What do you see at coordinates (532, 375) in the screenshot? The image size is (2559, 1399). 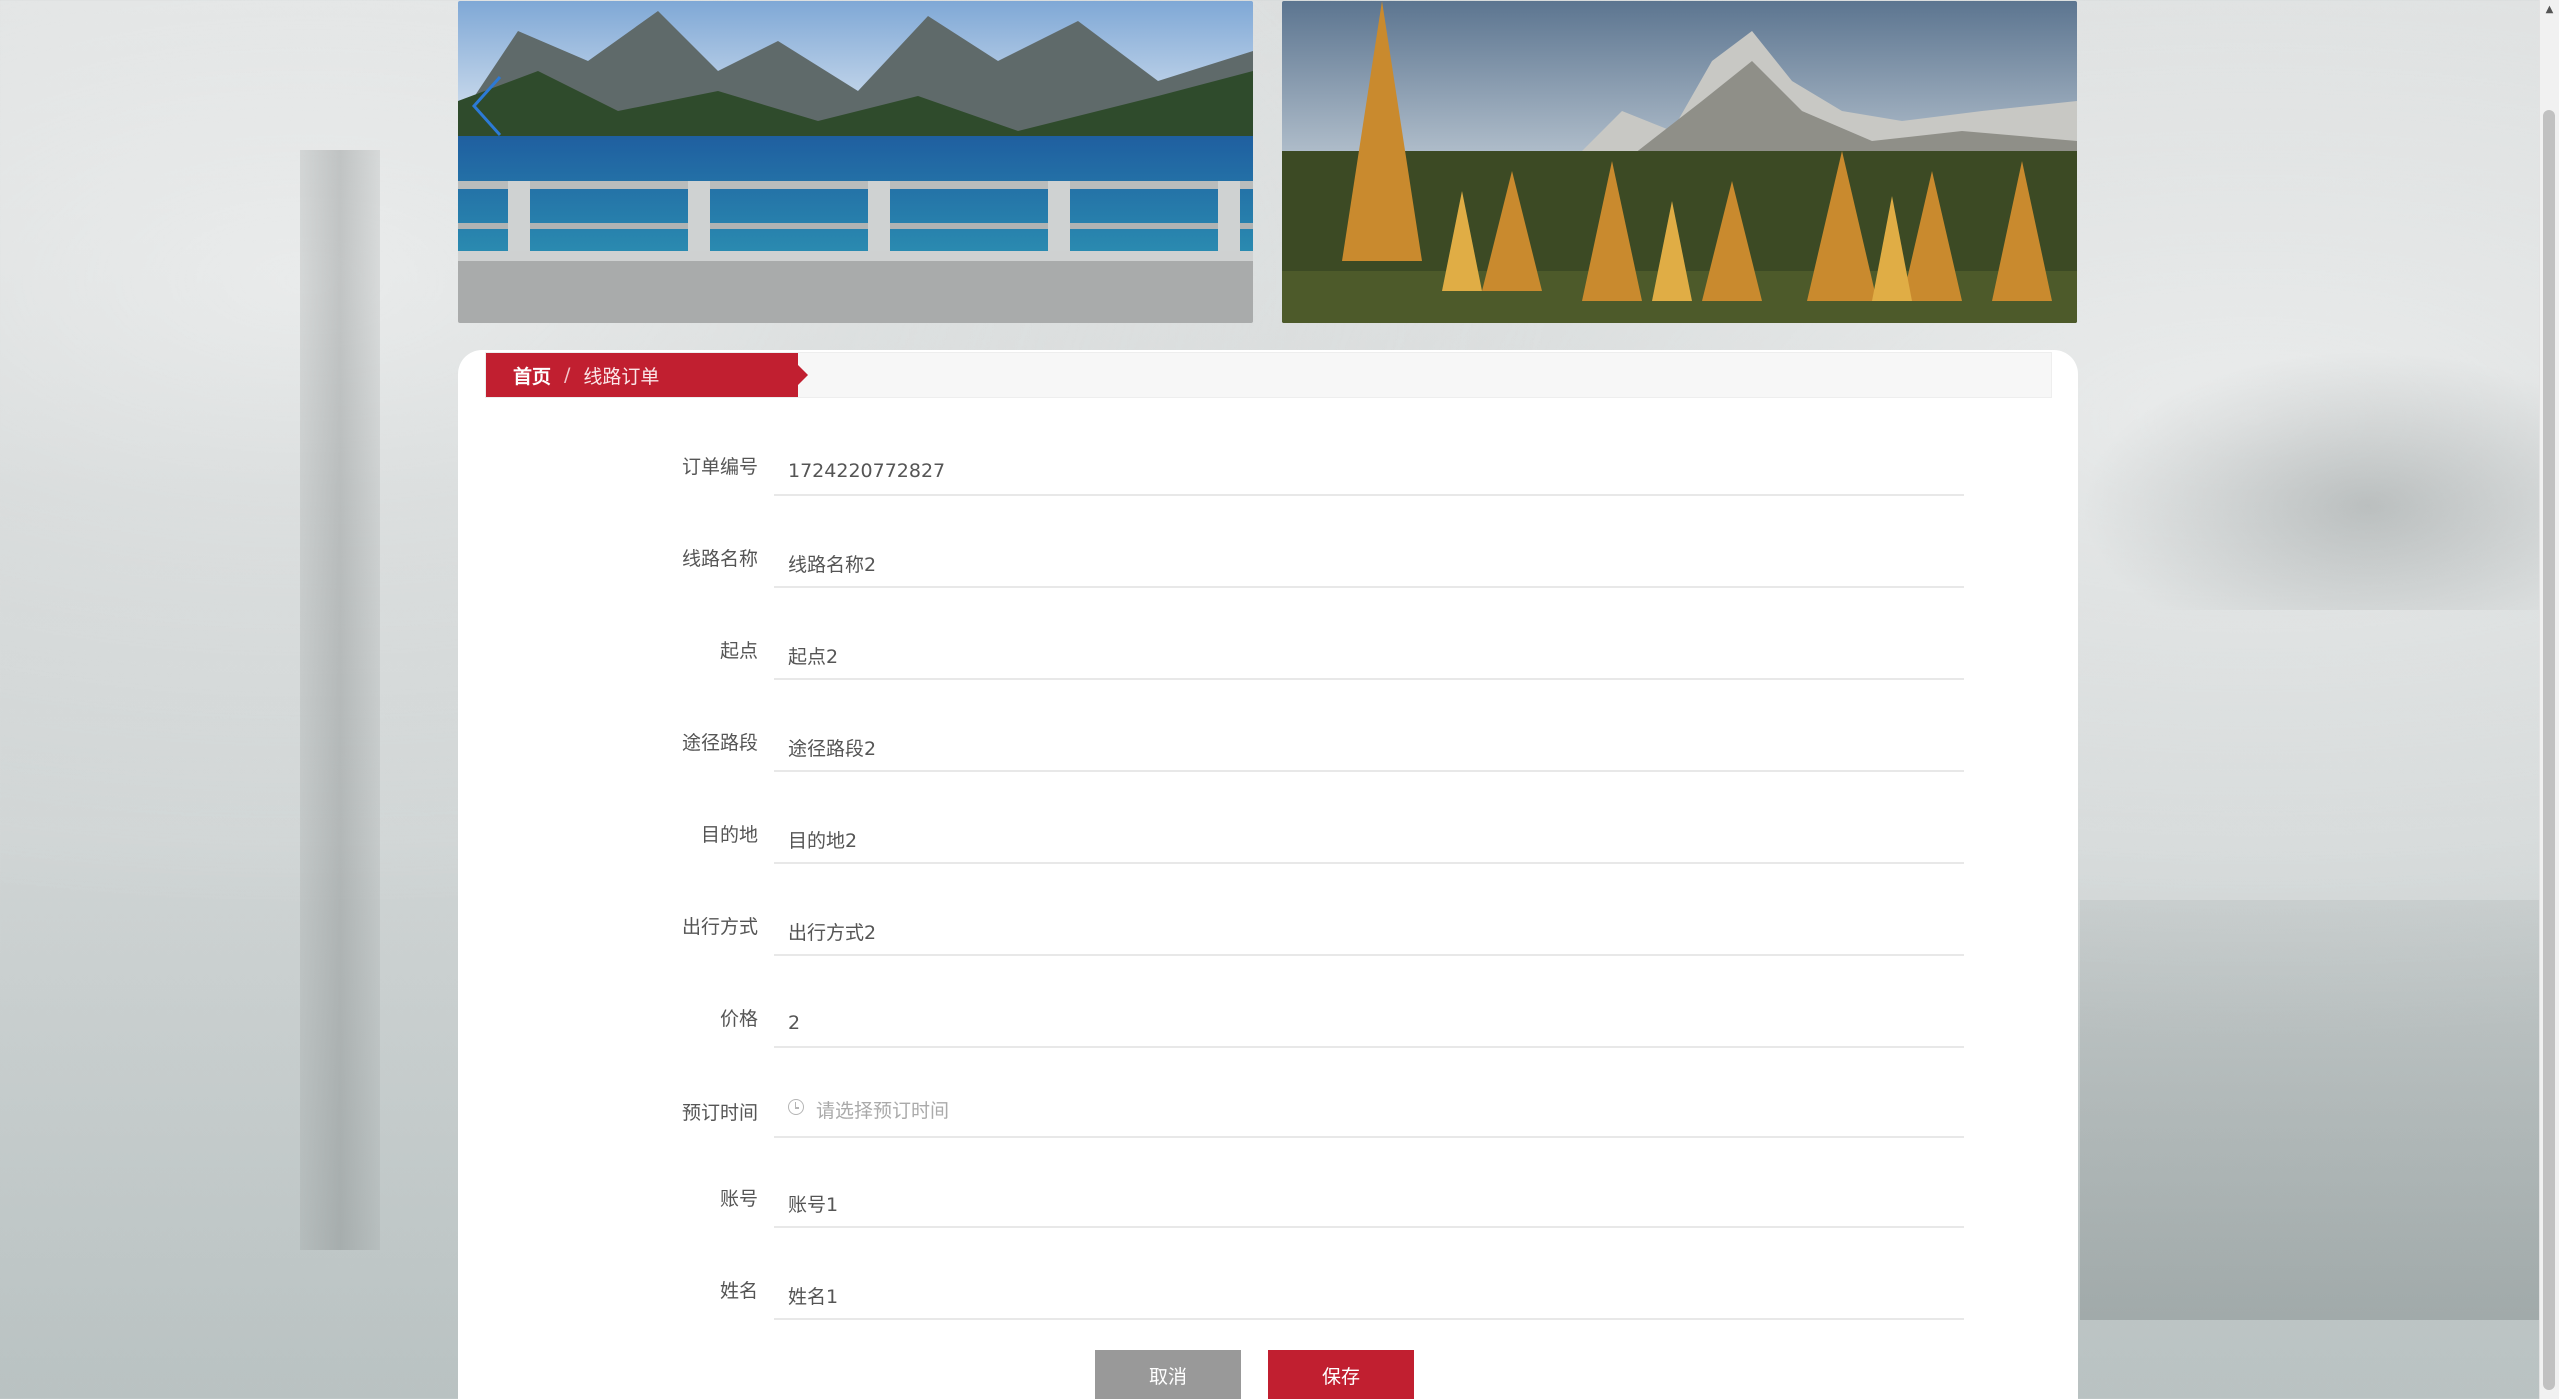 I see `breadcrumb-home-link: 首页` at bounding box center [532, 375].